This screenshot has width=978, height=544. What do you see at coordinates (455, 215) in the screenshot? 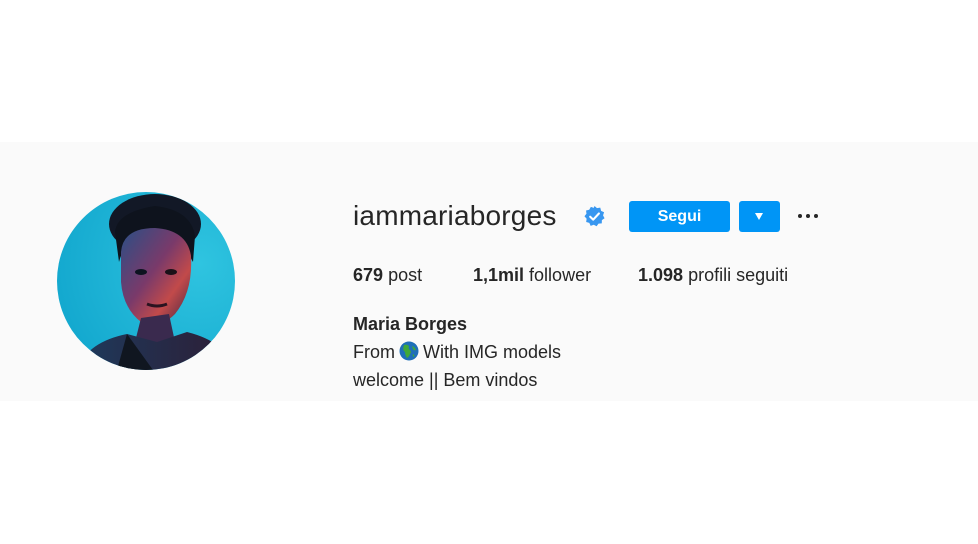
I see `profile-username: iammariaborges` at bounding box center [455, 215].